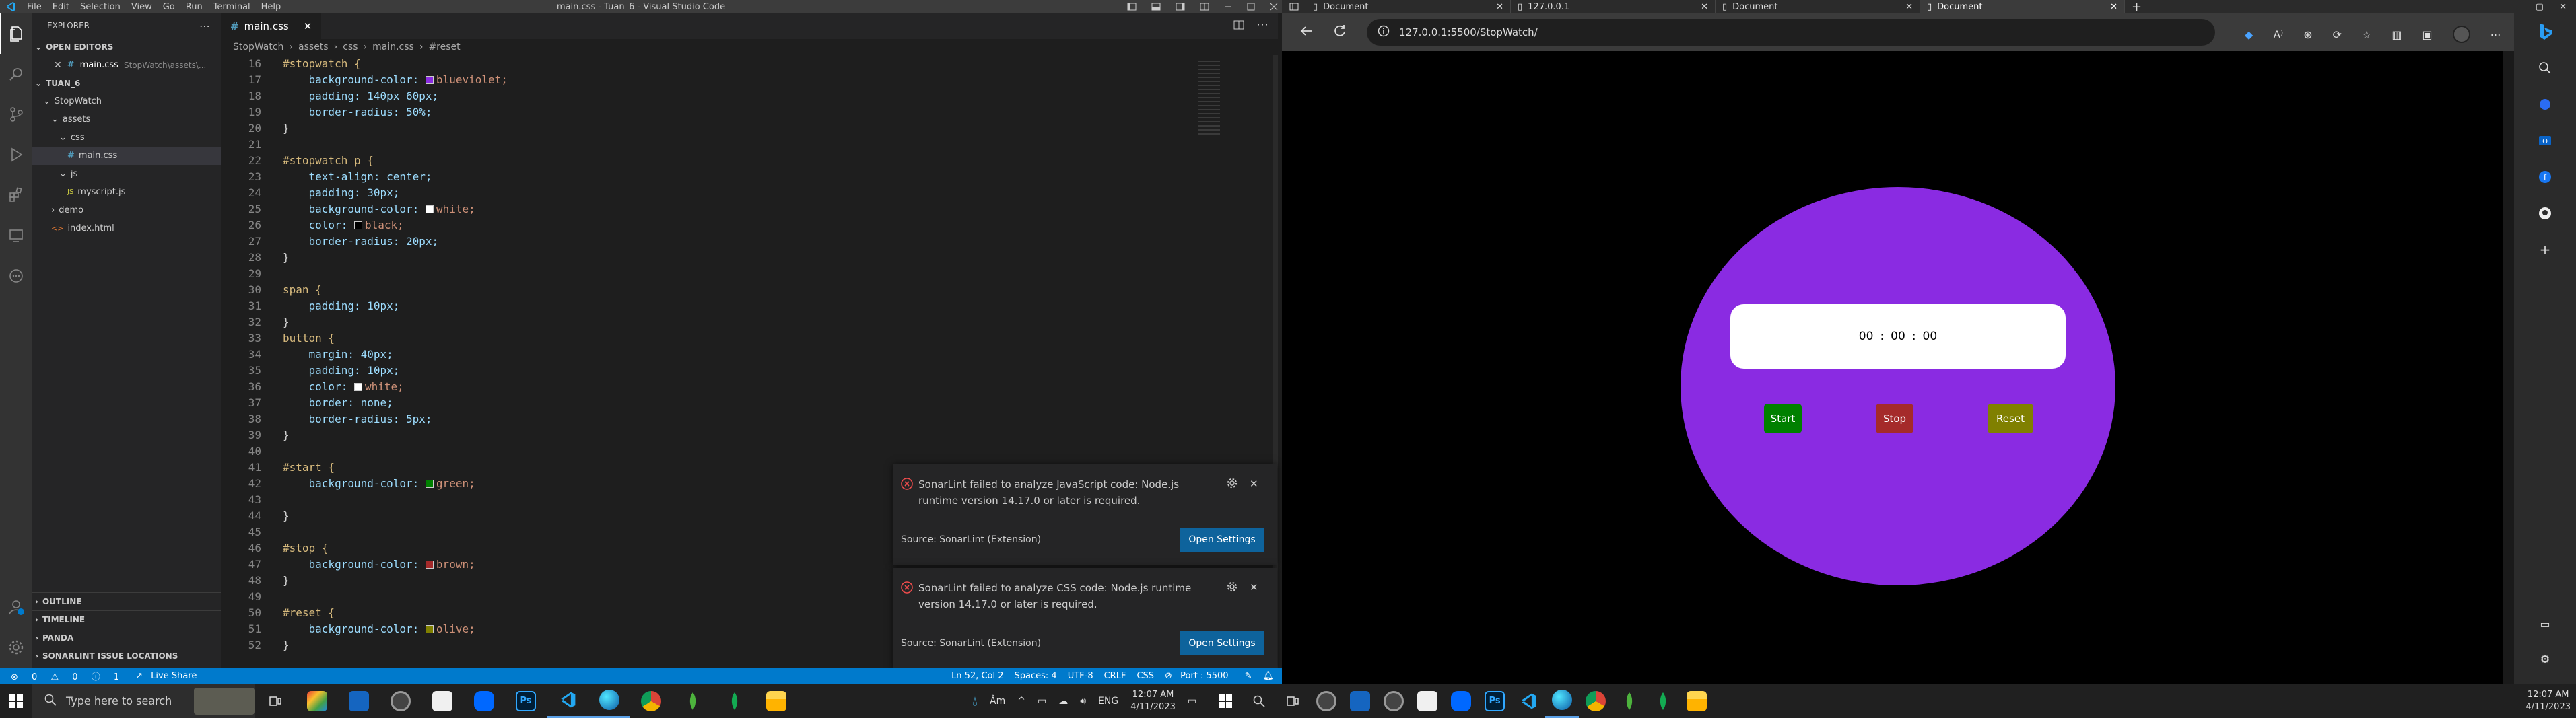 The image size is (2576, 718). Describe the element at coordinates (16, 195) in the screenshot. I see `extensions-icon` at that location.